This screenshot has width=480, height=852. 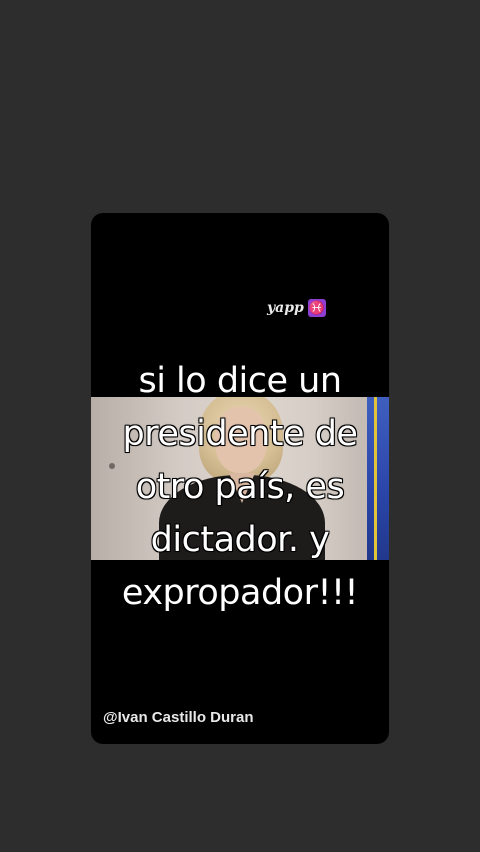 I want to click on app-watermark: yapp ♓, so click(x=296, y=308).